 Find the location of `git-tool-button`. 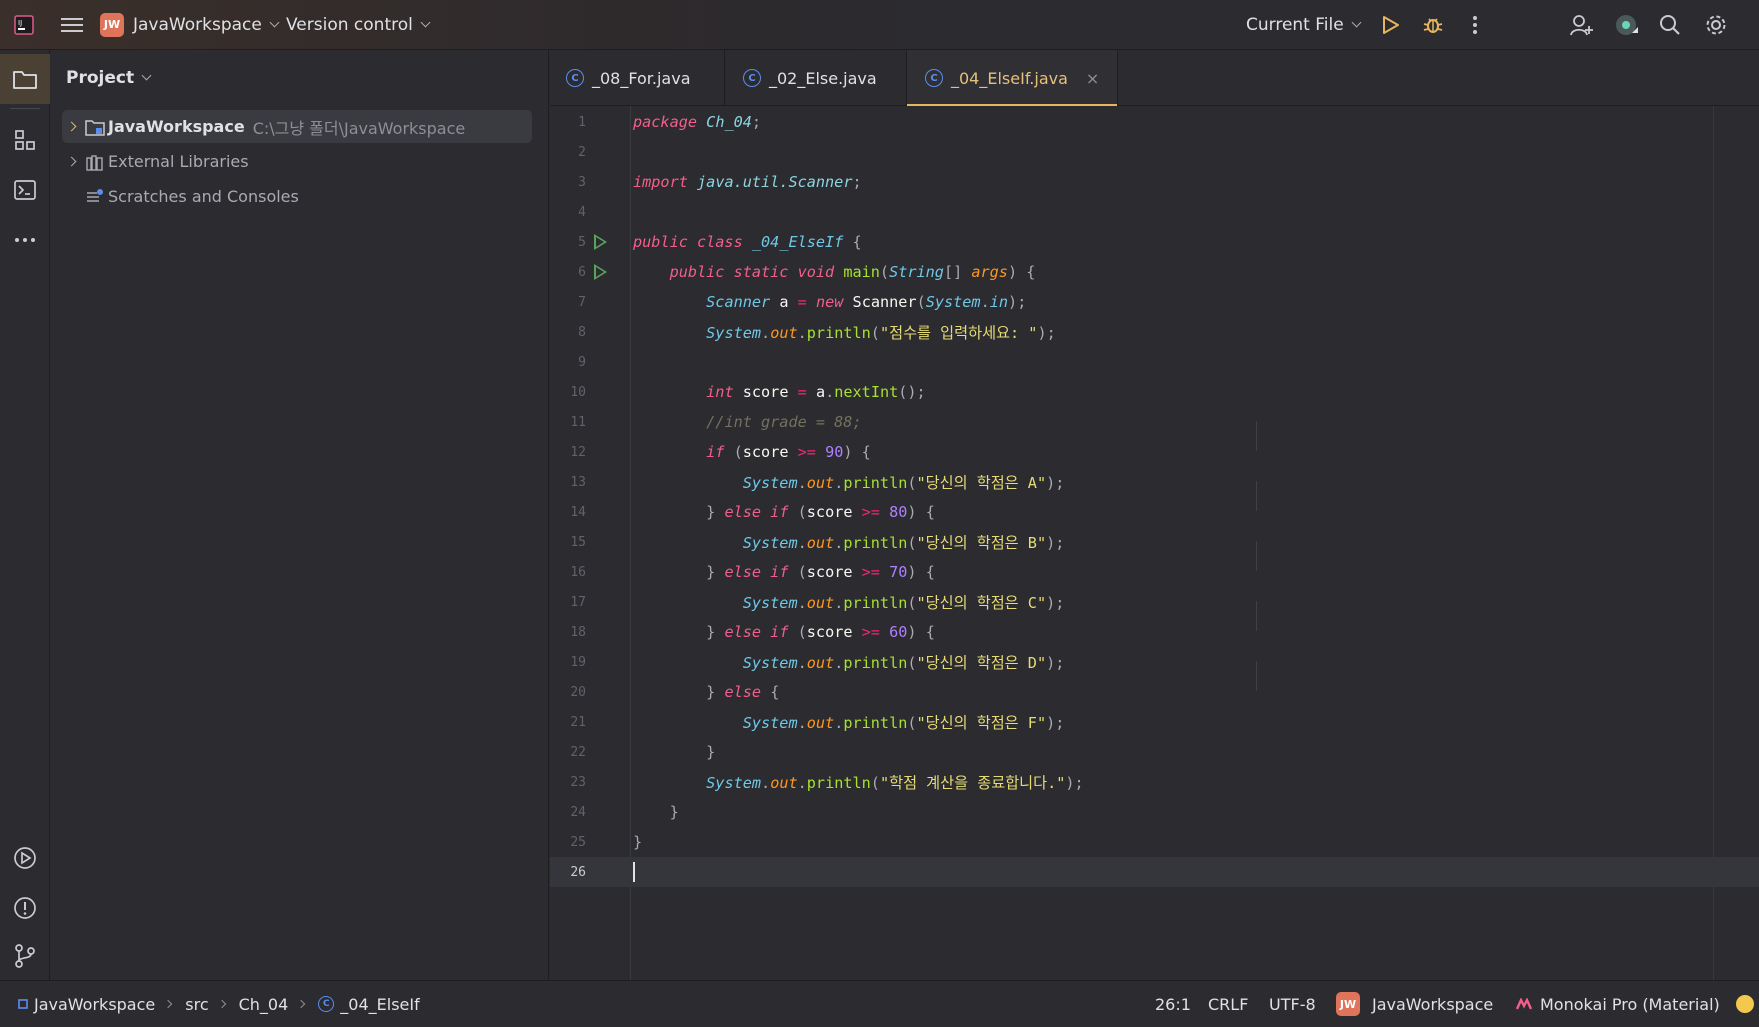

git-tool-button is located at coordinates (25, 956).